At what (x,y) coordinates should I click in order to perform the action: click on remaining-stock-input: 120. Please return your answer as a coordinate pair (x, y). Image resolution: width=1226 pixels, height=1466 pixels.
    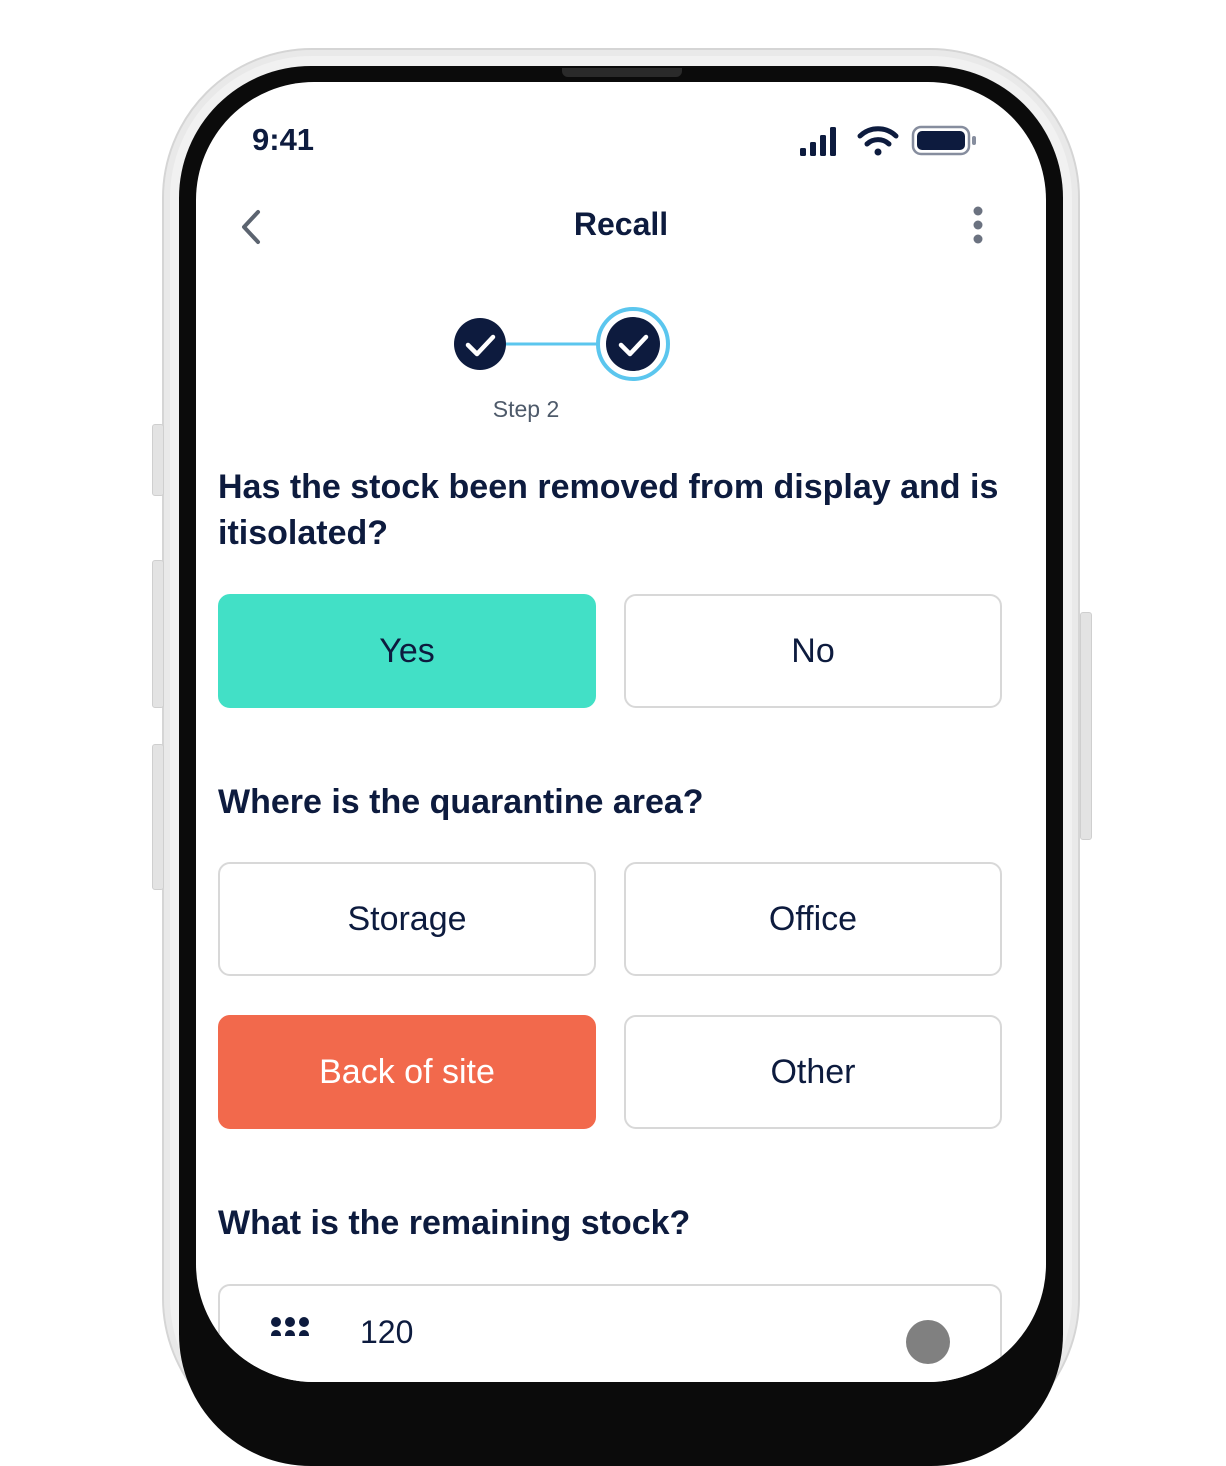
    Looking at the image, I should click on (610, 1333).